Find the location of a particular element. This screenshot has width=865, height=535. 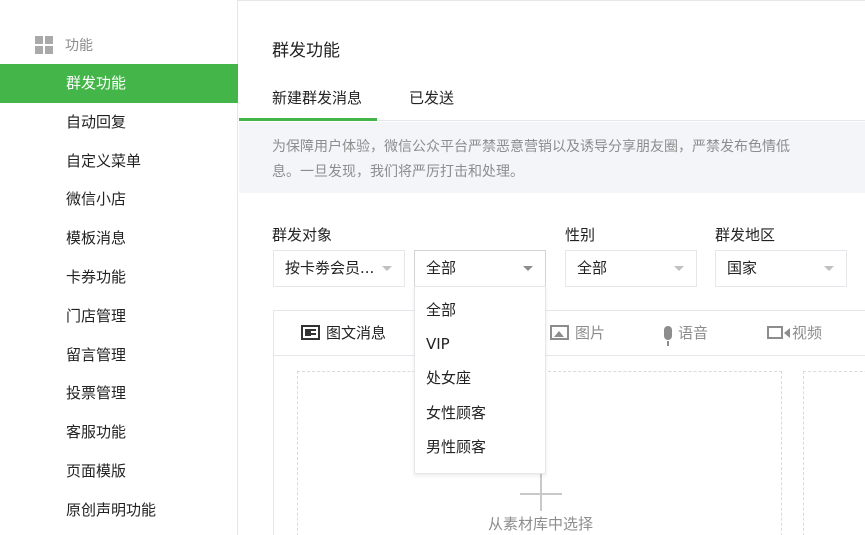

tab-image: 图片 is located at coordinates (577, 332).